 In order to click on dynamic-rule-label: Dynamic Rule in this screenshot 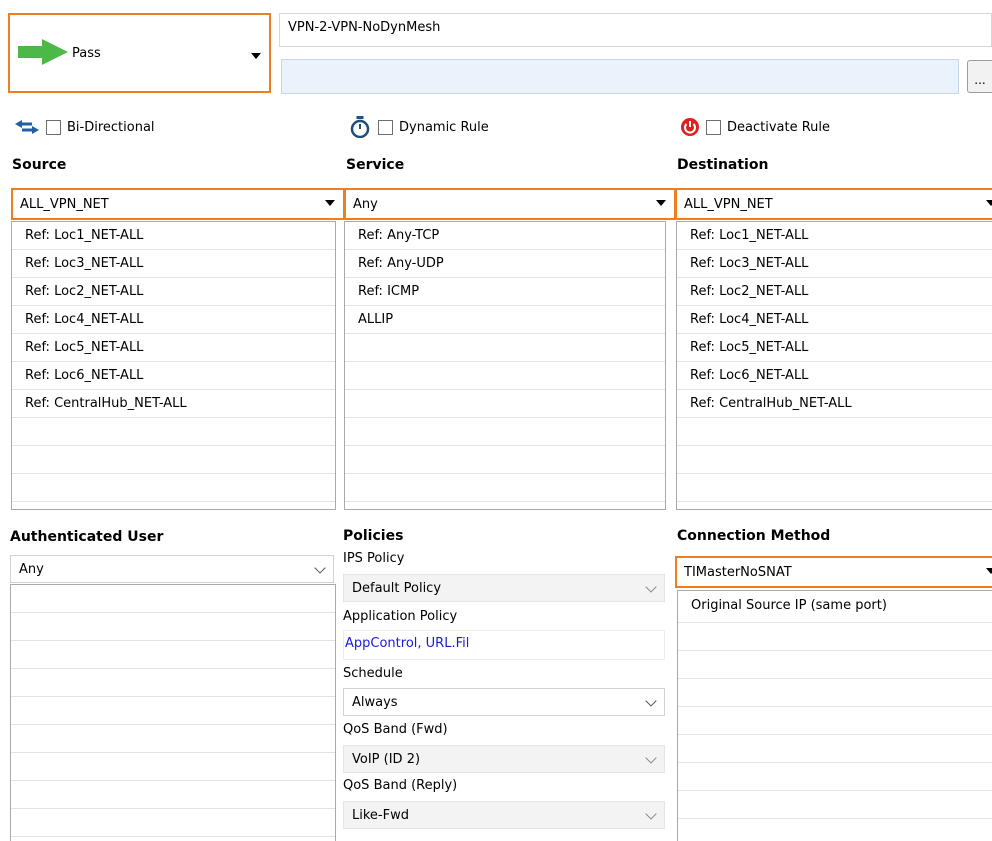, I will do `click(444, 127)`.